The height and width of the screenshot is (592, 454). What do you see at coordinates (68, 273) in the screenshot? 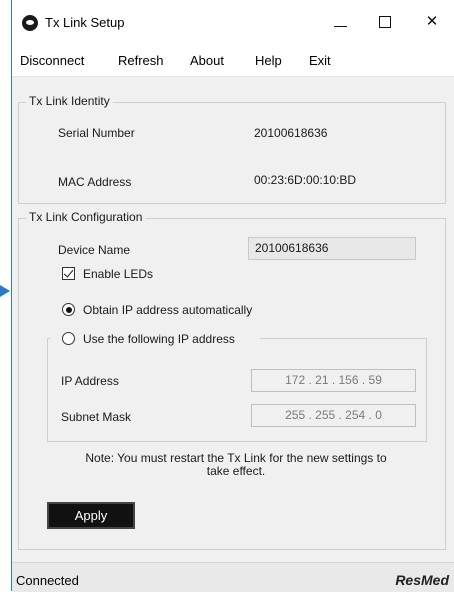
I see `enable-leds-checkbox` at bounding box center [68, 273].